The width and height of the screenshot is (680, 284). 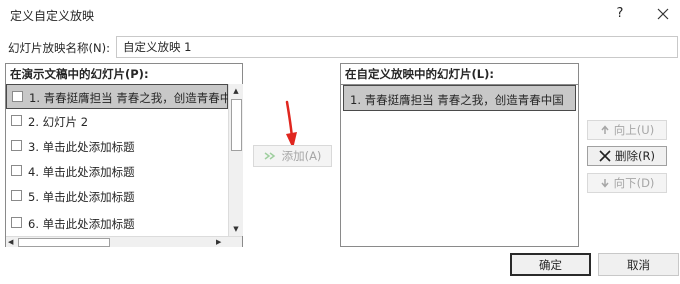 I want to click on slide-list-item: 3. 单击此处添加标题, so click(x=117, y=146).